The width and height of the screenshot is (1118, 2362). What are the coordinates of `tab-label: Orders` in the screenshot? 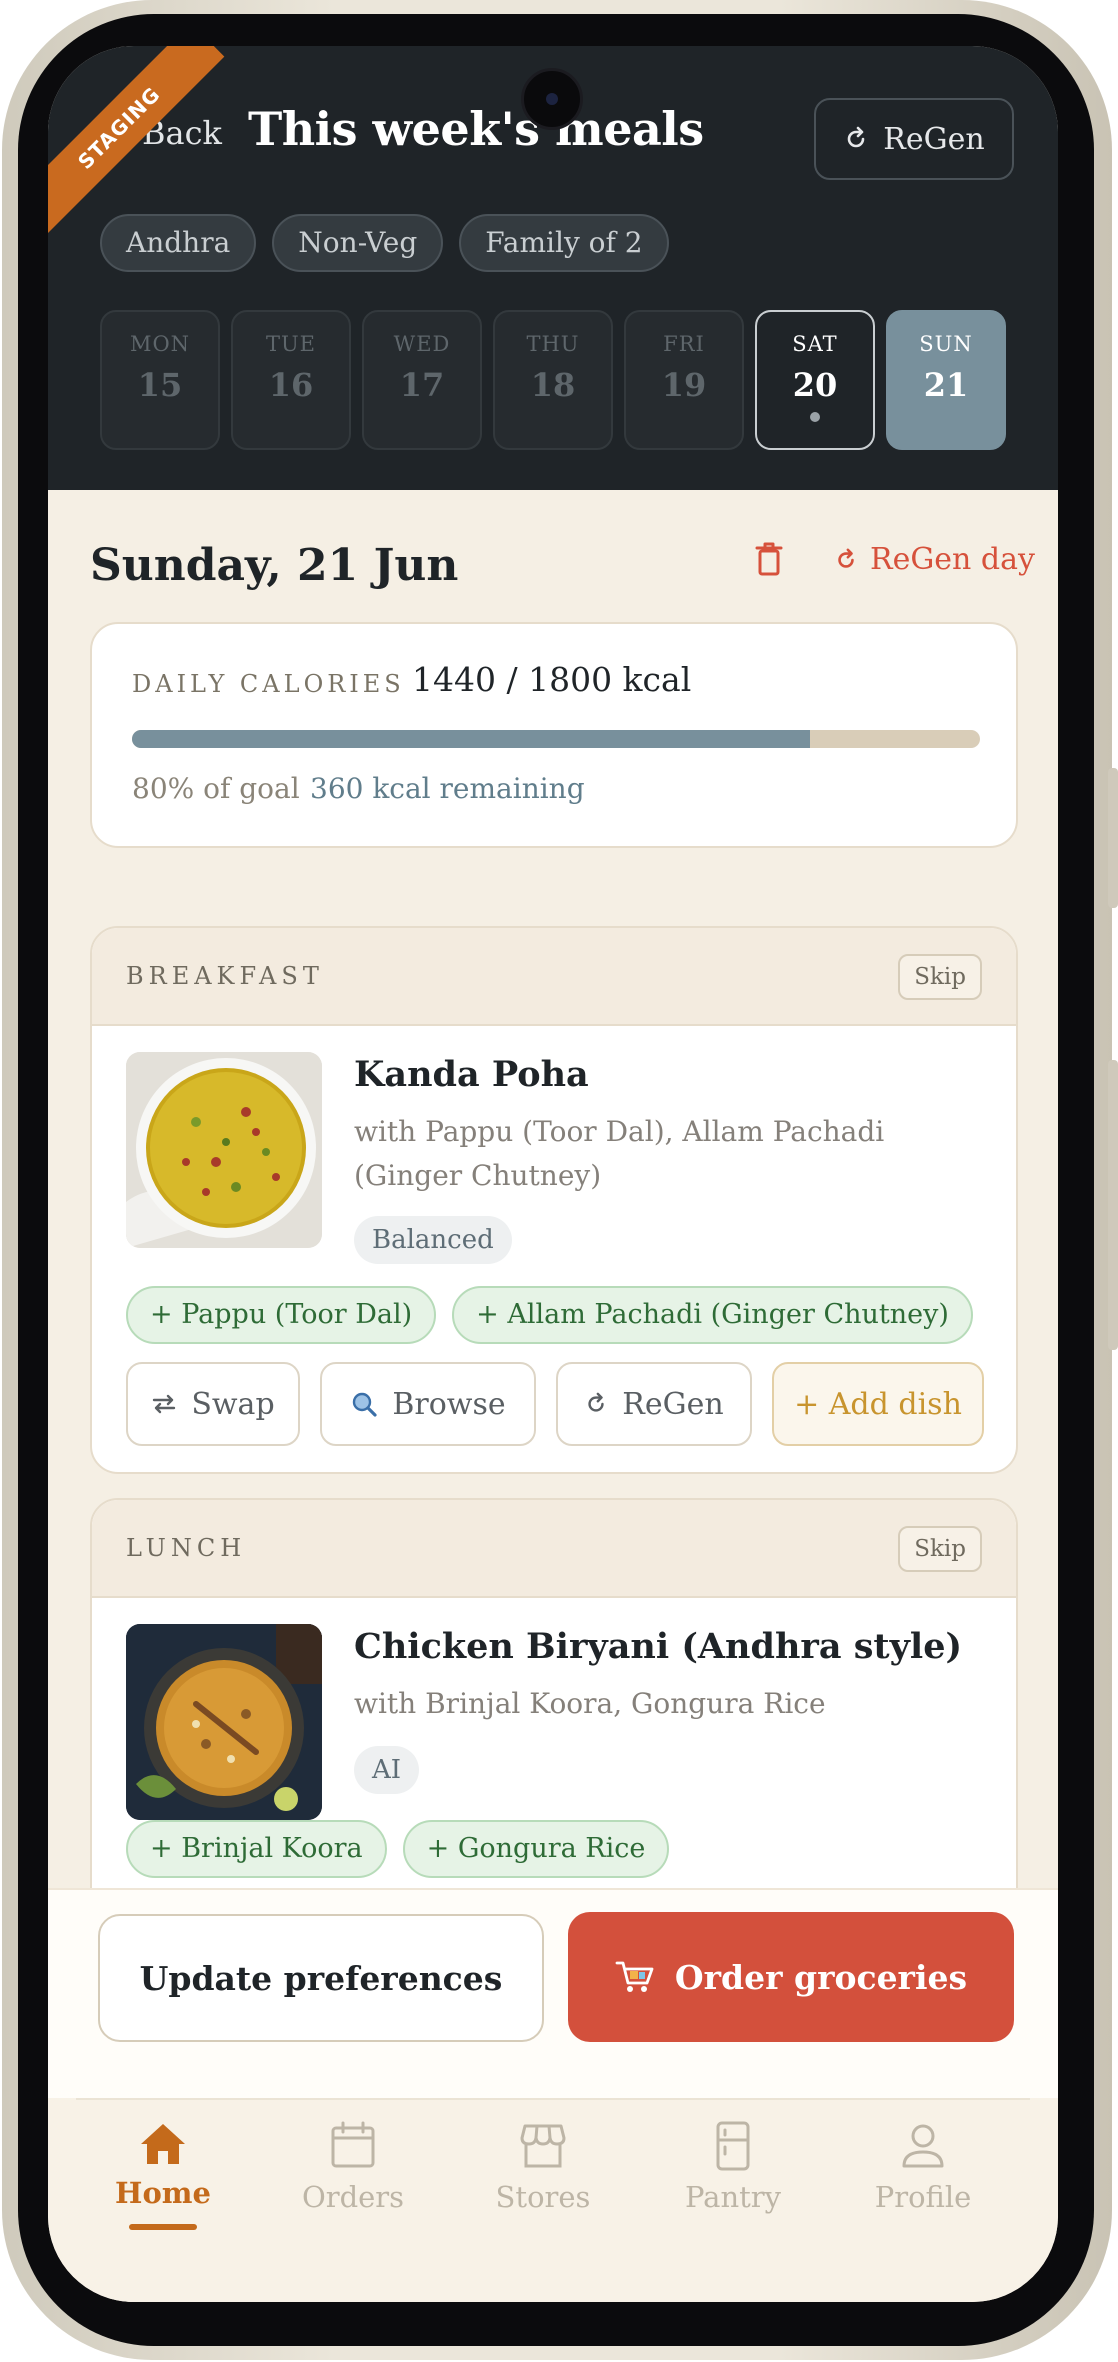 It's located at (353, 2197).